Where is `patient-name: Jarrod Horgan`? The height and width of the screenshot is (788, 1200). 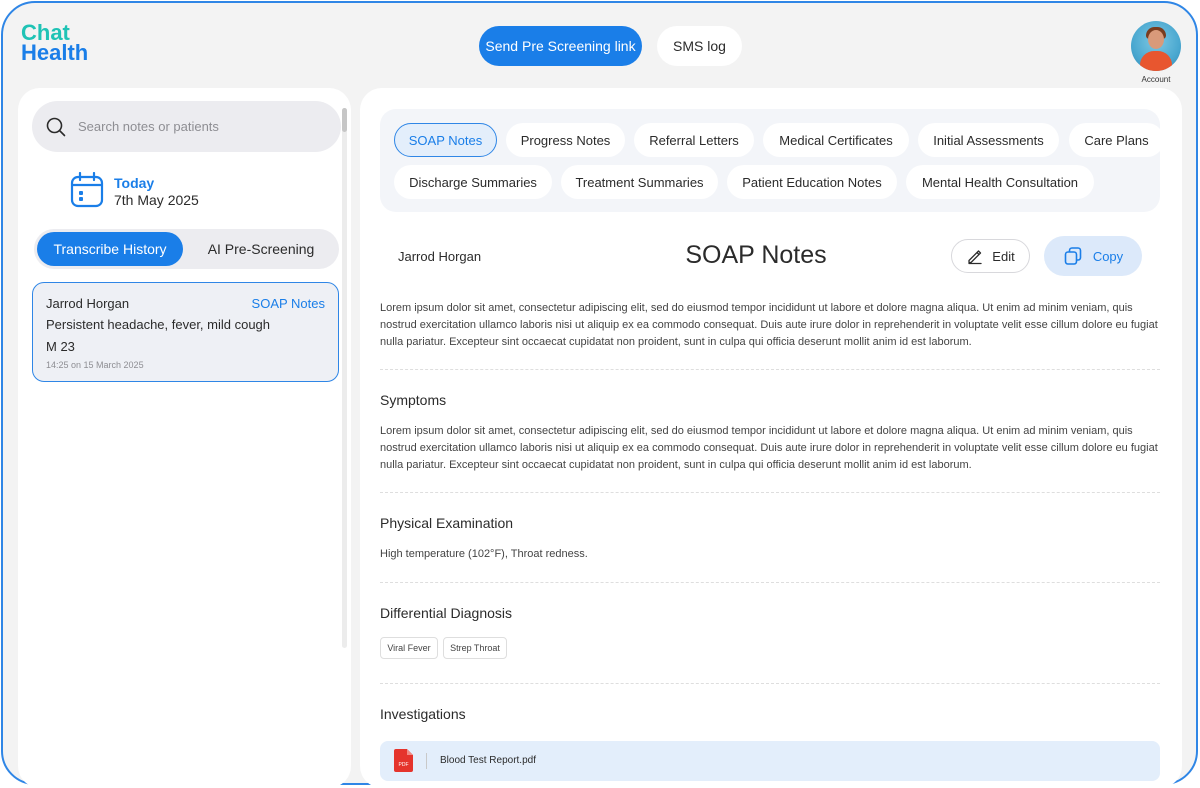
patient-name: Jarrod Horgan is located at coordinates (440, 256).